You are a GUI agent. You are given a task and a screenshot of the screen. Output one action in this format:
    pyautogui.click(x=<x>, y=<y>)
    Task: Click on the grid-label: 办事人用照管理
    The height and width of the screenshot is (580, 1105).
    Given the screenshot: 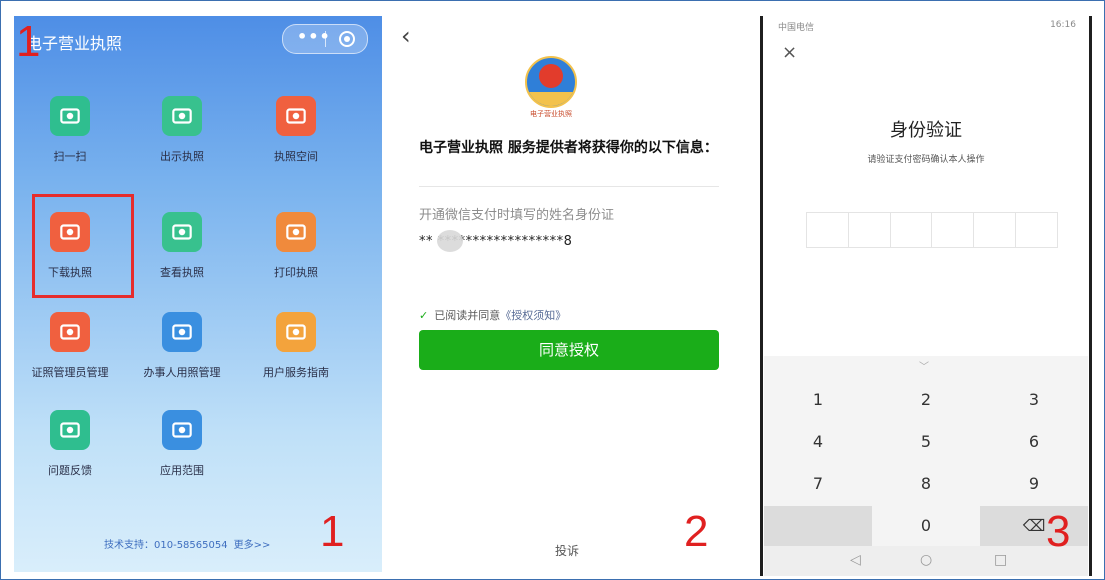 What is the action you would take?
    pyautogui.click(x=182, y=372)
    